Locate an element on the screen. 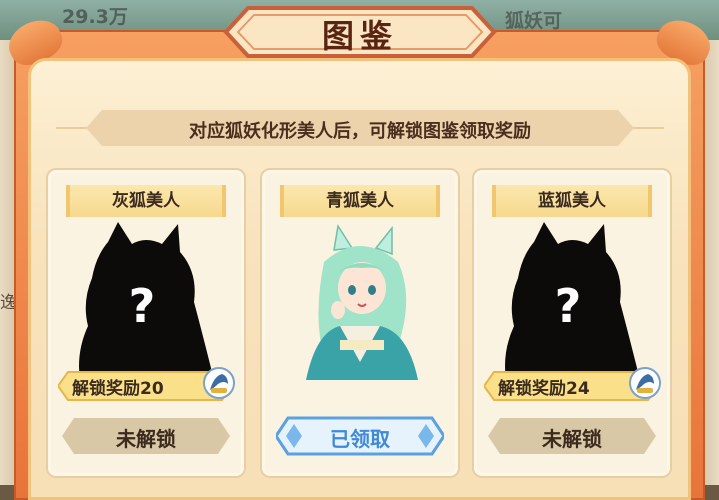 This screenshot has width=719, height=500. unlock-reward-ribbon: 解锁奖励24 is located at coordinates (572, 384).